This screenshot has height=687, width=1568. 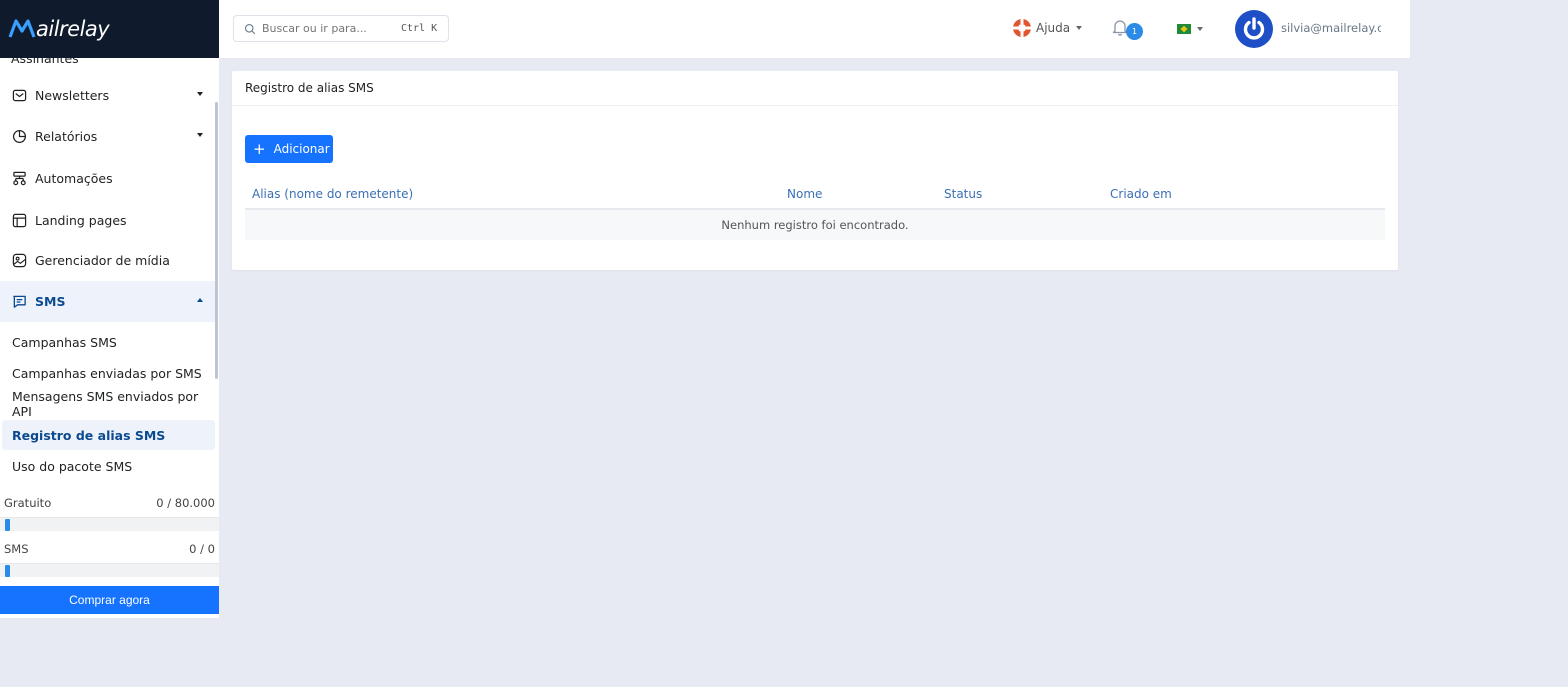 What do you see at coordinates (1134, 31) in the screenshot?
I see `notification-badge: 1` at bounding box center [1134, 31].